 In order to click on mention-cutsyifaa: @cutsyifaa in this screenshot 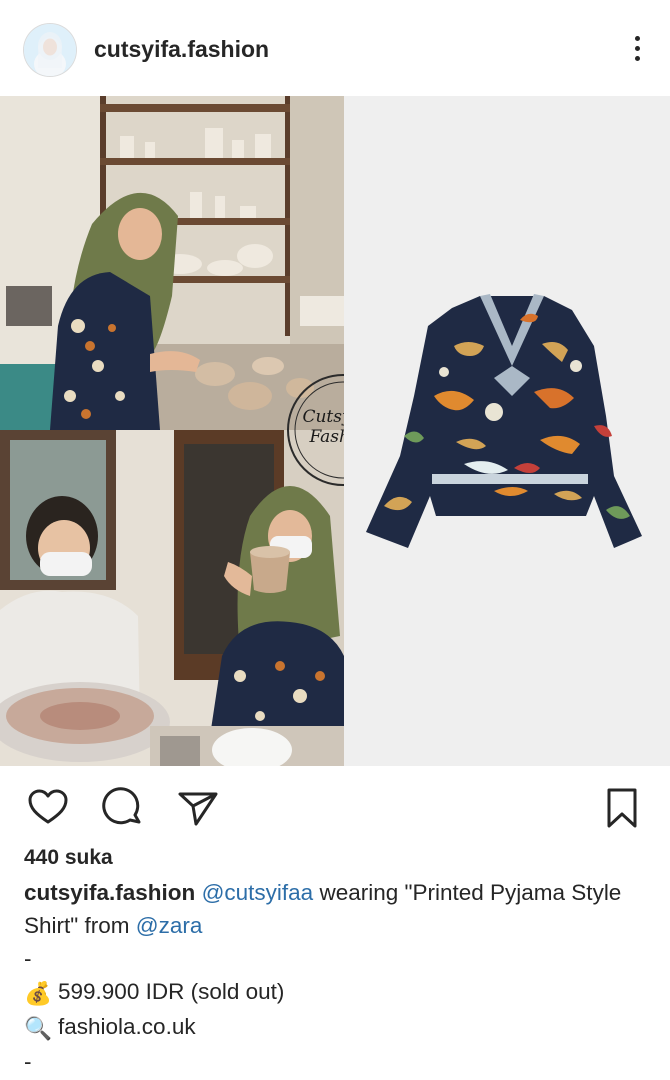, I will do `click(258, 892)`.